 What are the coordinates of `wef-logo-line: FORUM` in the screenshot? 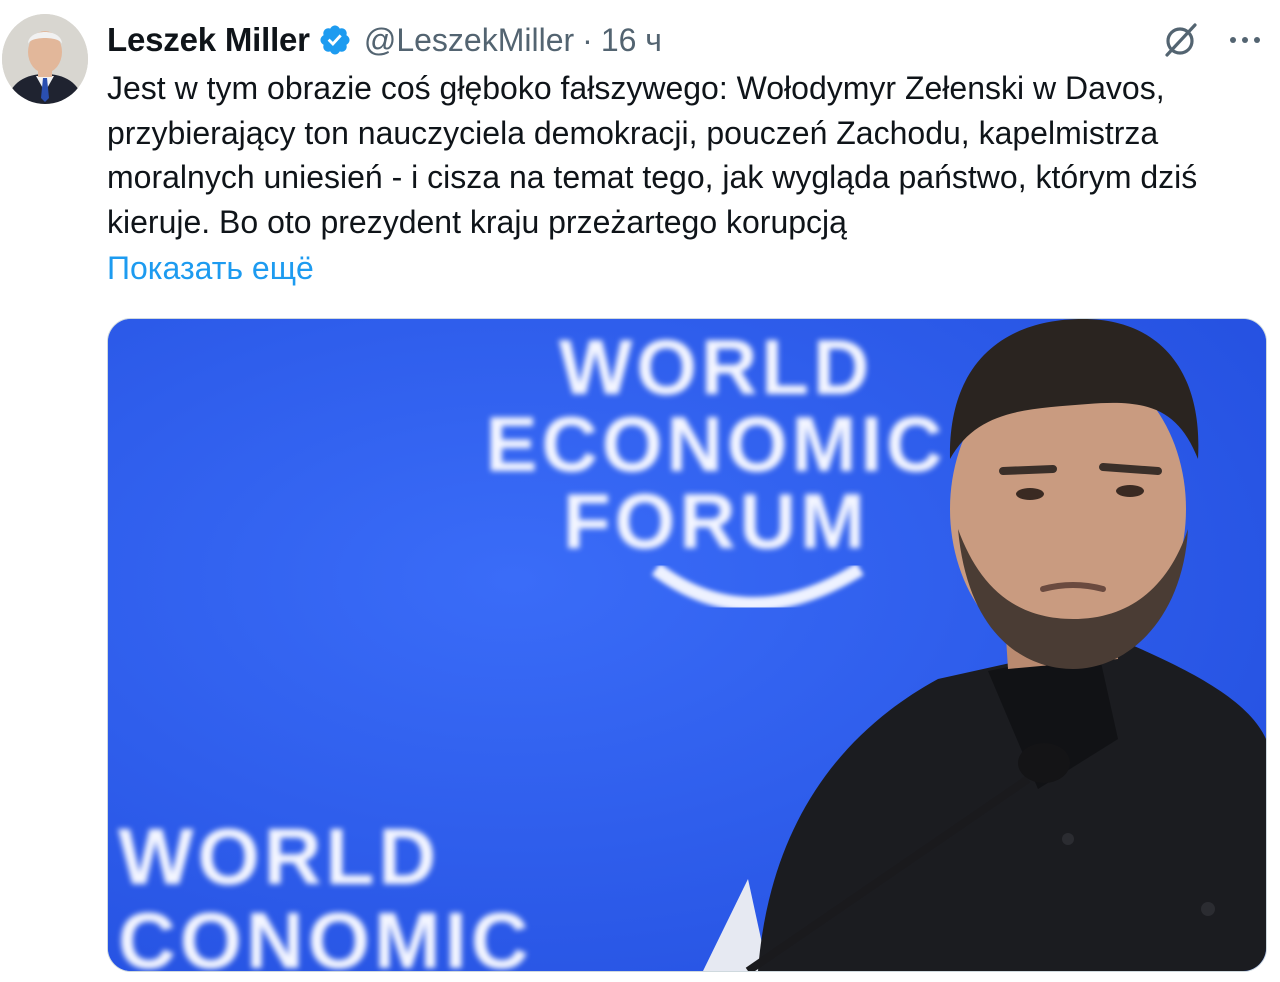 It's located at (716, 521).